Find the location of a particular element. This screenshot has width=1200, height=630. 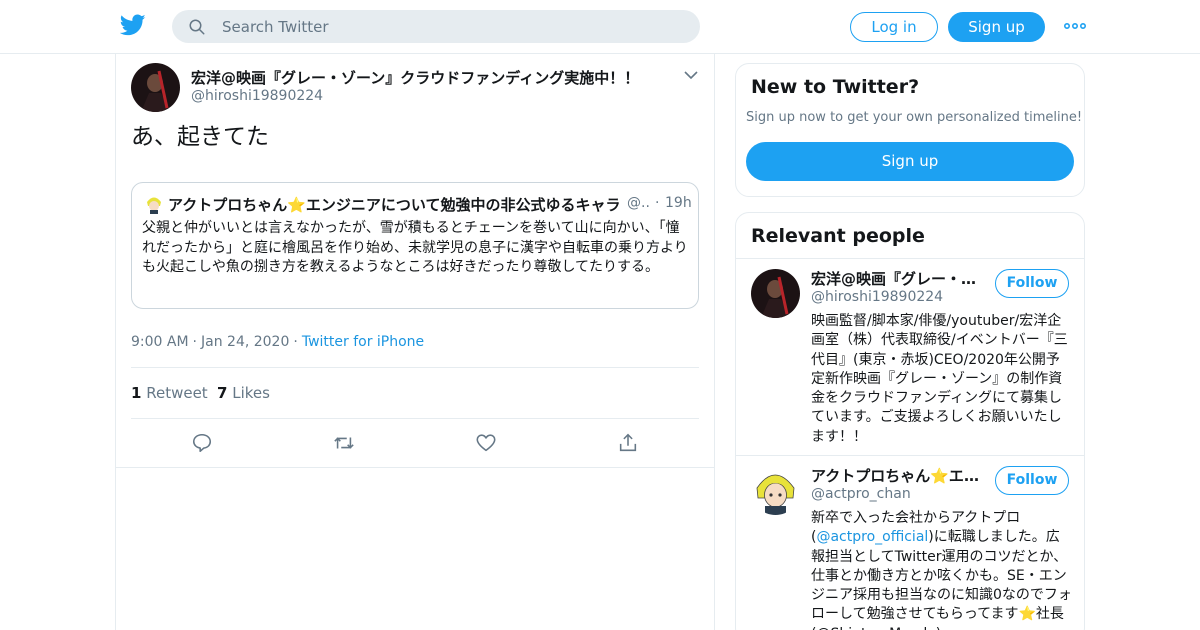

mention-link: @actpro_official is located at coordinates (872, 537).